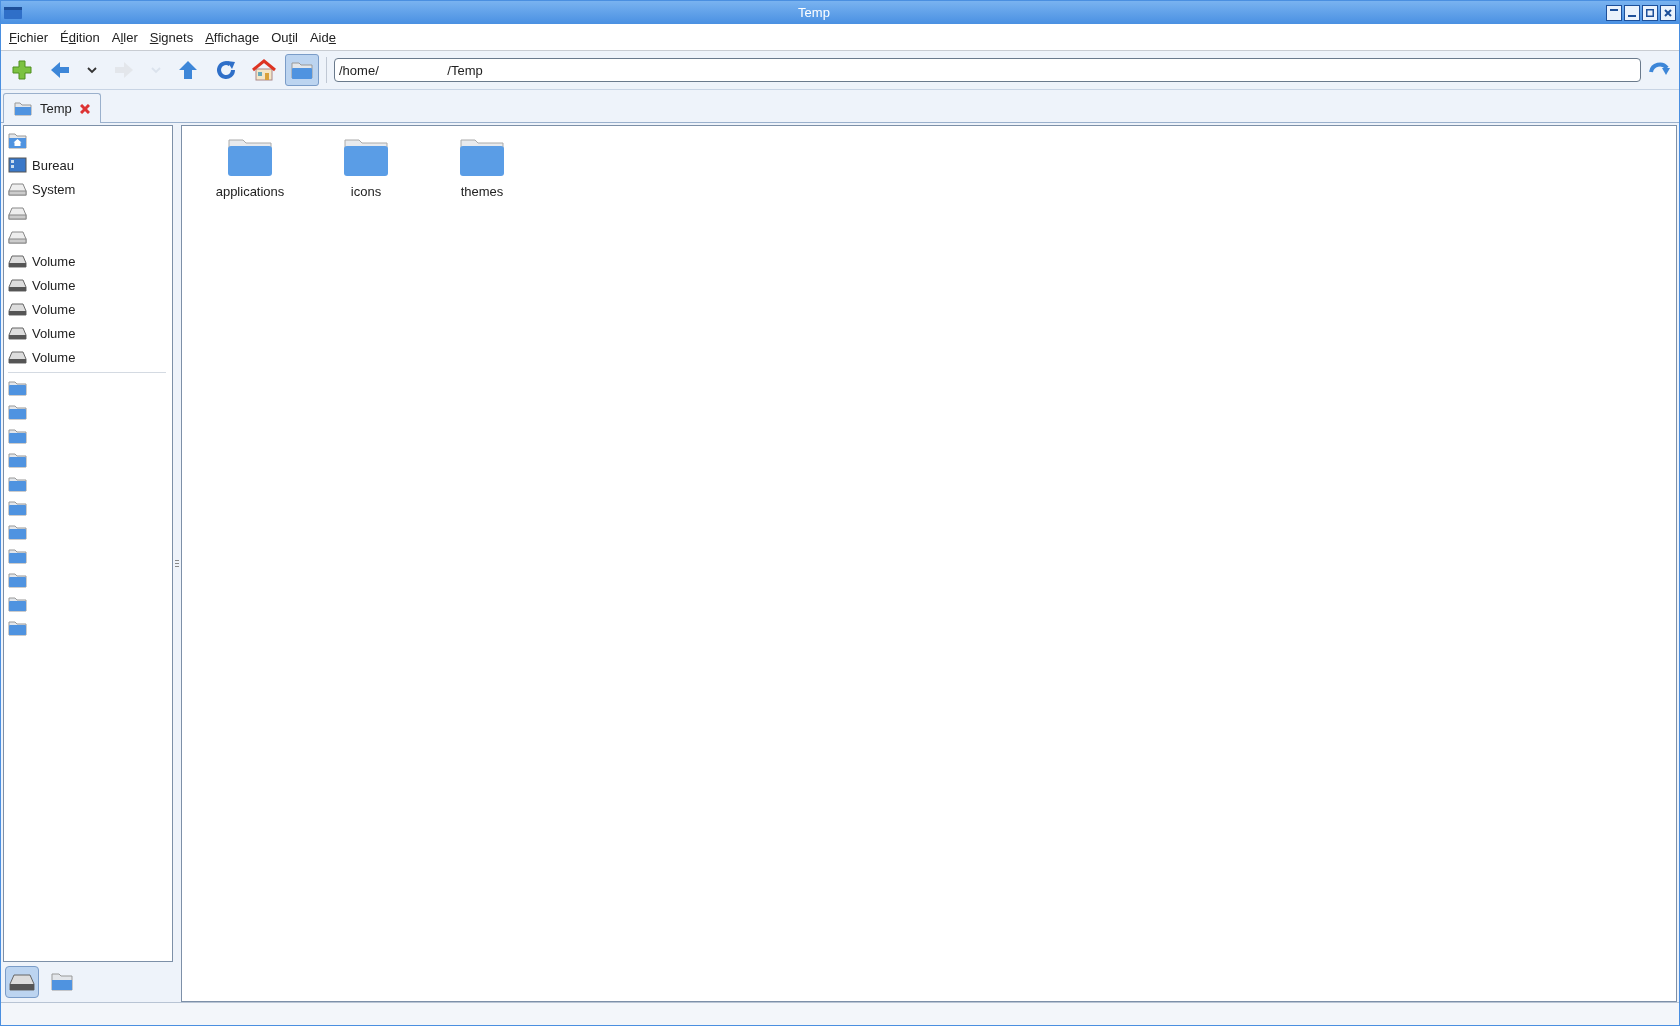 This screenshot has width=1680, height=1026. What do you see at coordinates (53, 165) in the screenshot?
I see `place-label: Bureau` at bounding box center [53, 165].